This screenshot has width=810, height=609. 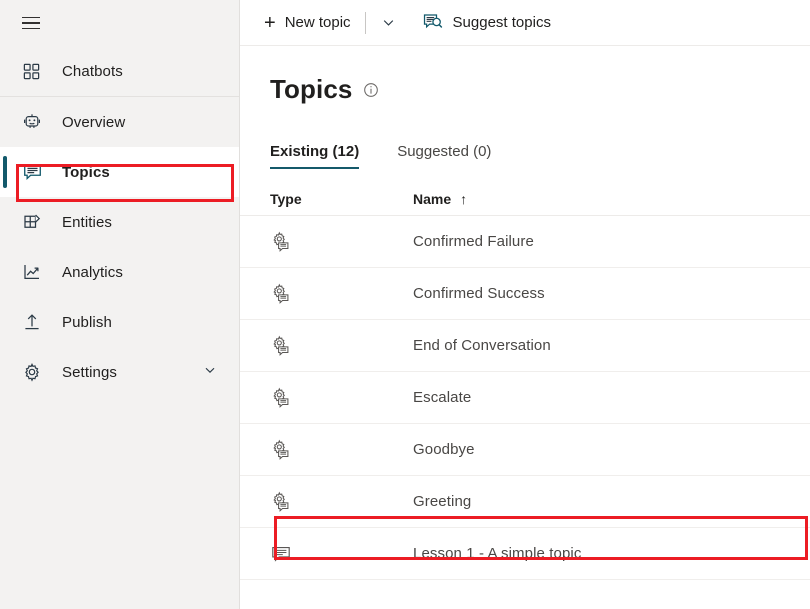 I want to click on topic-name: Greeting, so click(x=442, y=501).